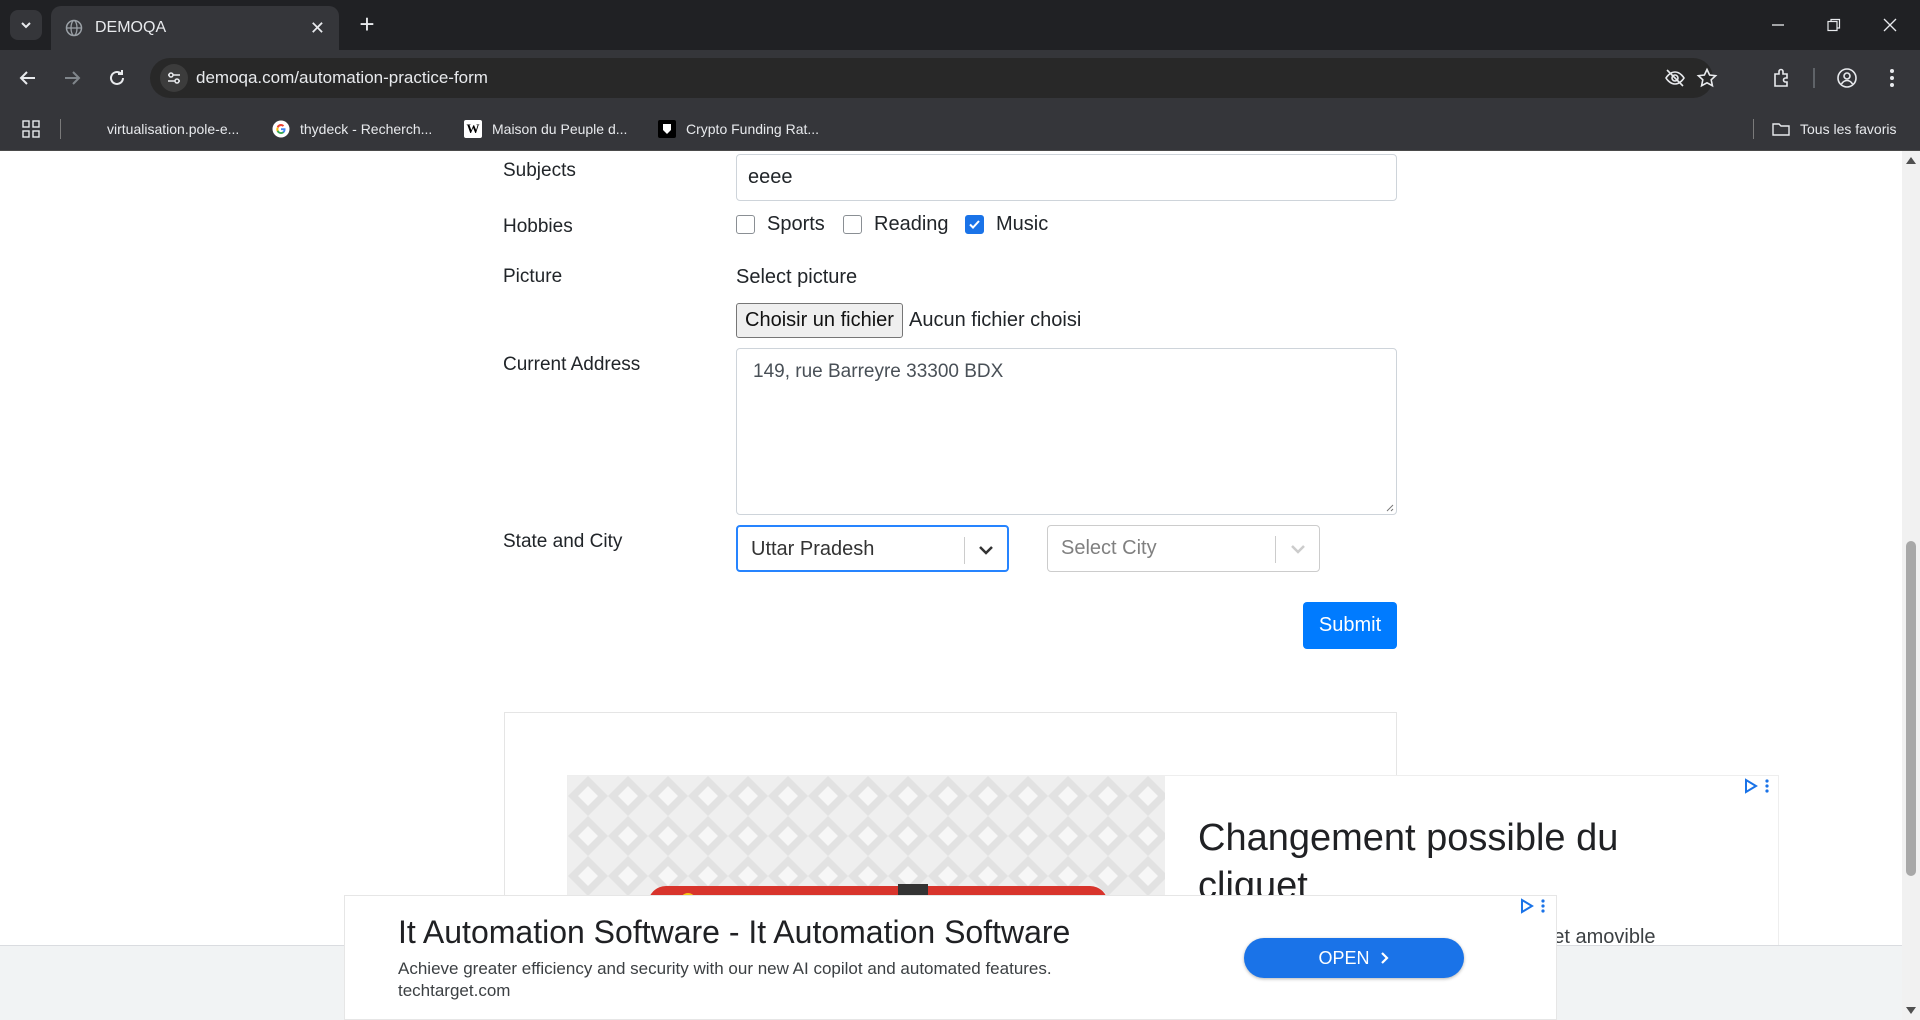 This screenshot has height=1020, width=1920. I want to click on globe-icon, so click(74, 28).